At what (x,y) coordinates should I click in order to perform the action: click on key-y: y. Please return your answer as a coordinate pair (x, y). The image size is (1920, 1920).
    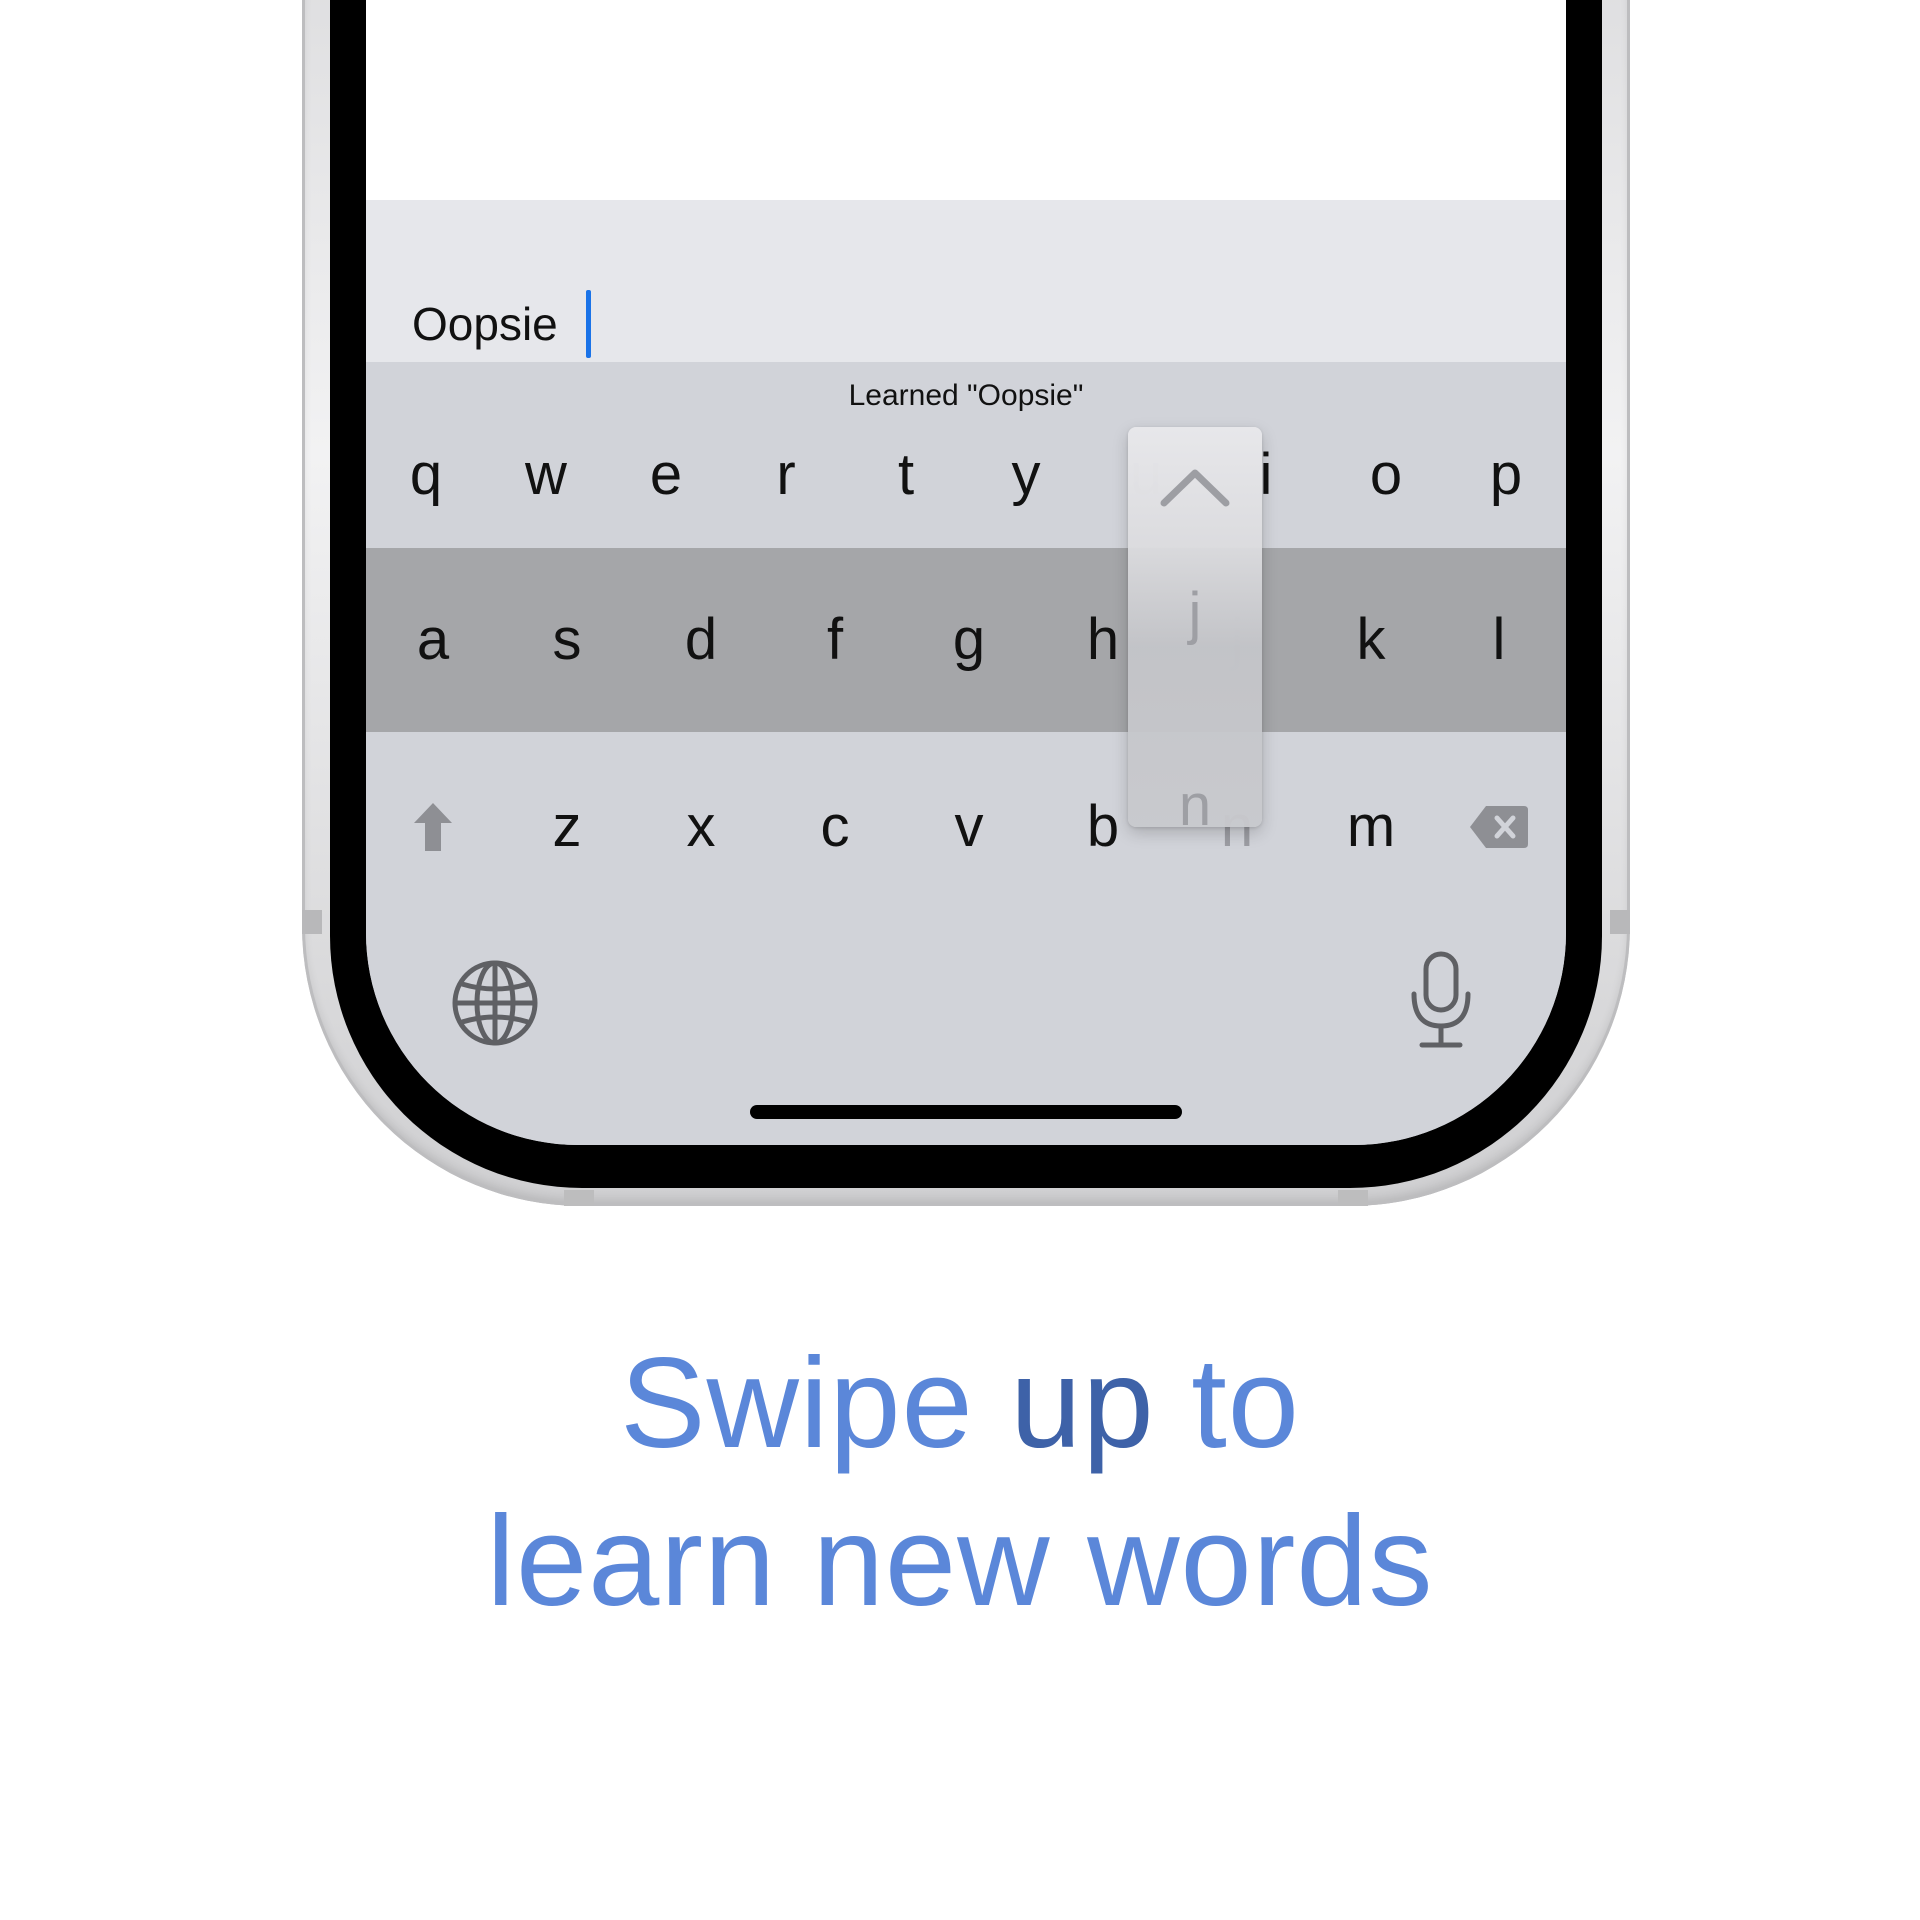
    Looking at the image, I should click on (1026, 475).